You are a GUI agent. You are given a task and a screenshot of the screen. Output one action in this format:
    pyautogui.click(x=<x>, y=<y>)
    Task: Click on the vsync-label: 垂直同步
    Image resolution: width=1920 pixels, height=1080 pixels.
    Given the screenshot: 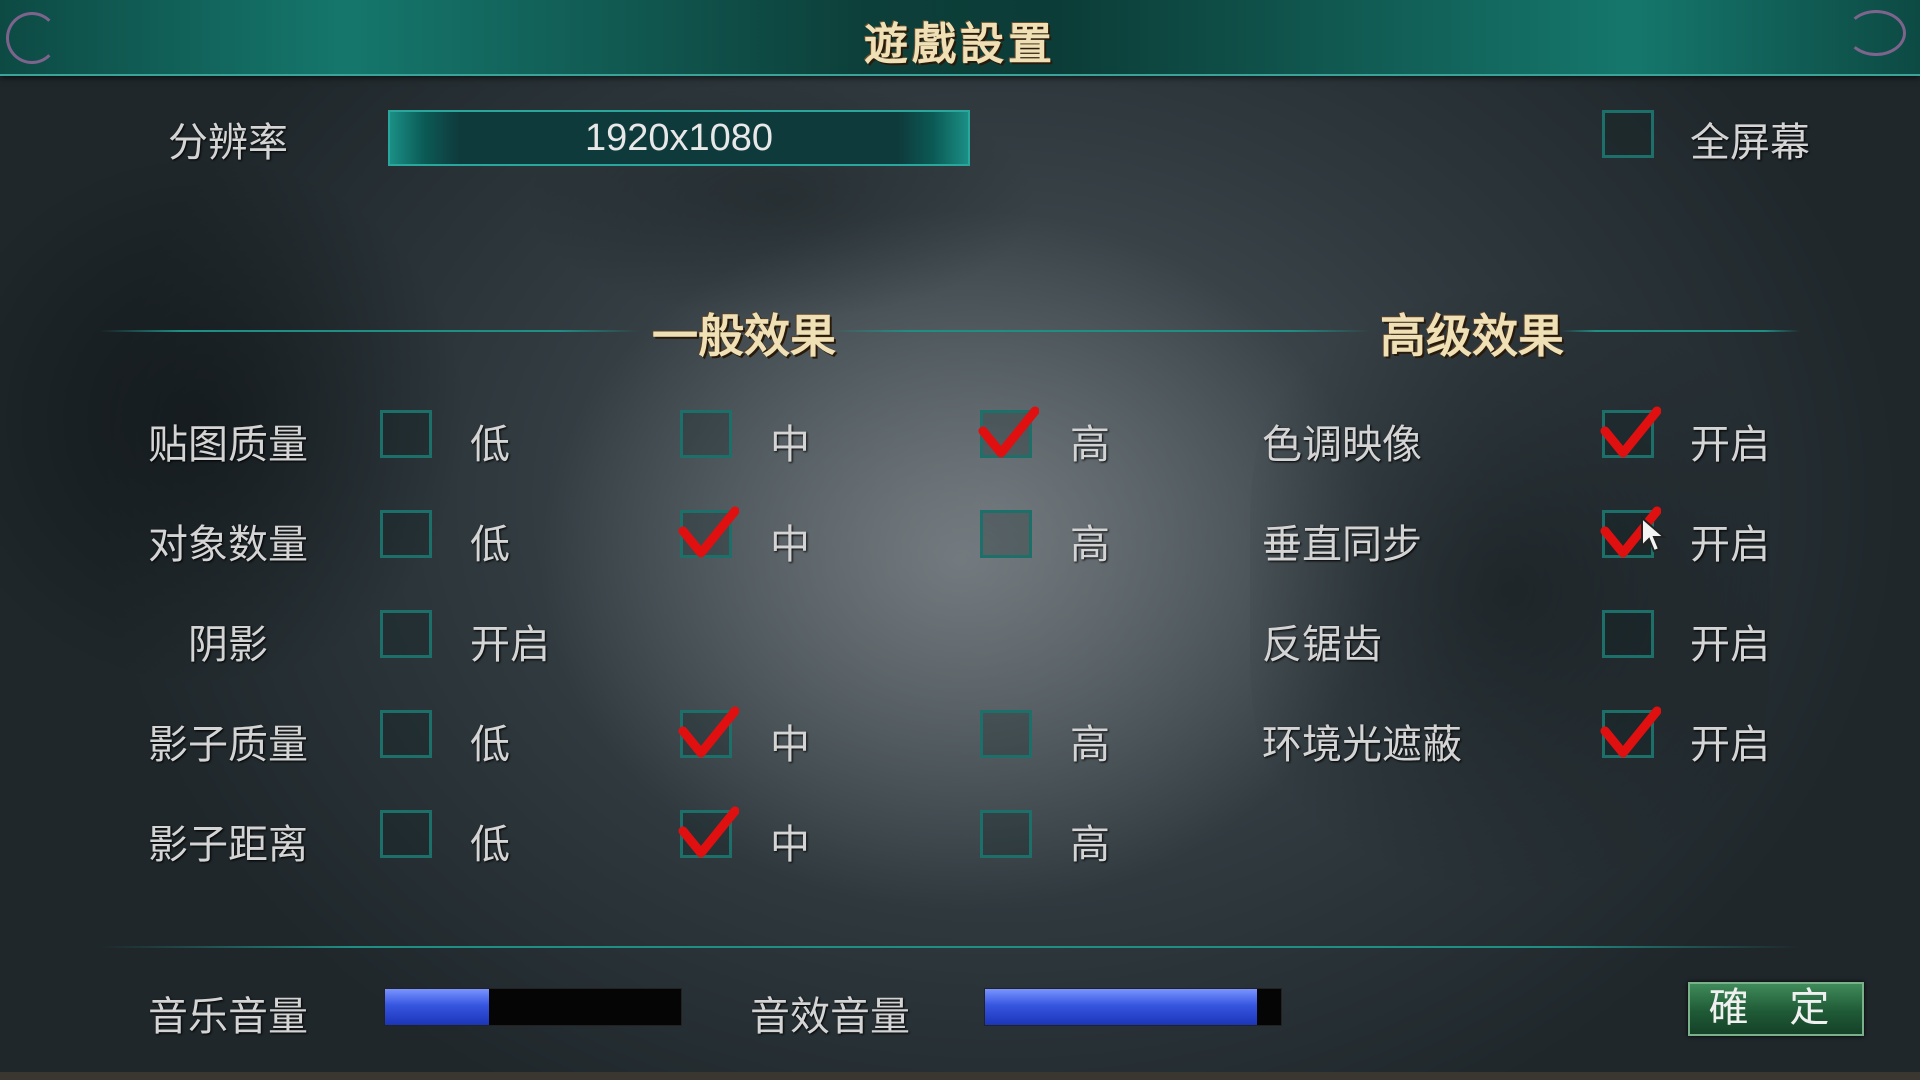 What is the action you would take?
    pyautogui.click(x=1342, y=545)
    